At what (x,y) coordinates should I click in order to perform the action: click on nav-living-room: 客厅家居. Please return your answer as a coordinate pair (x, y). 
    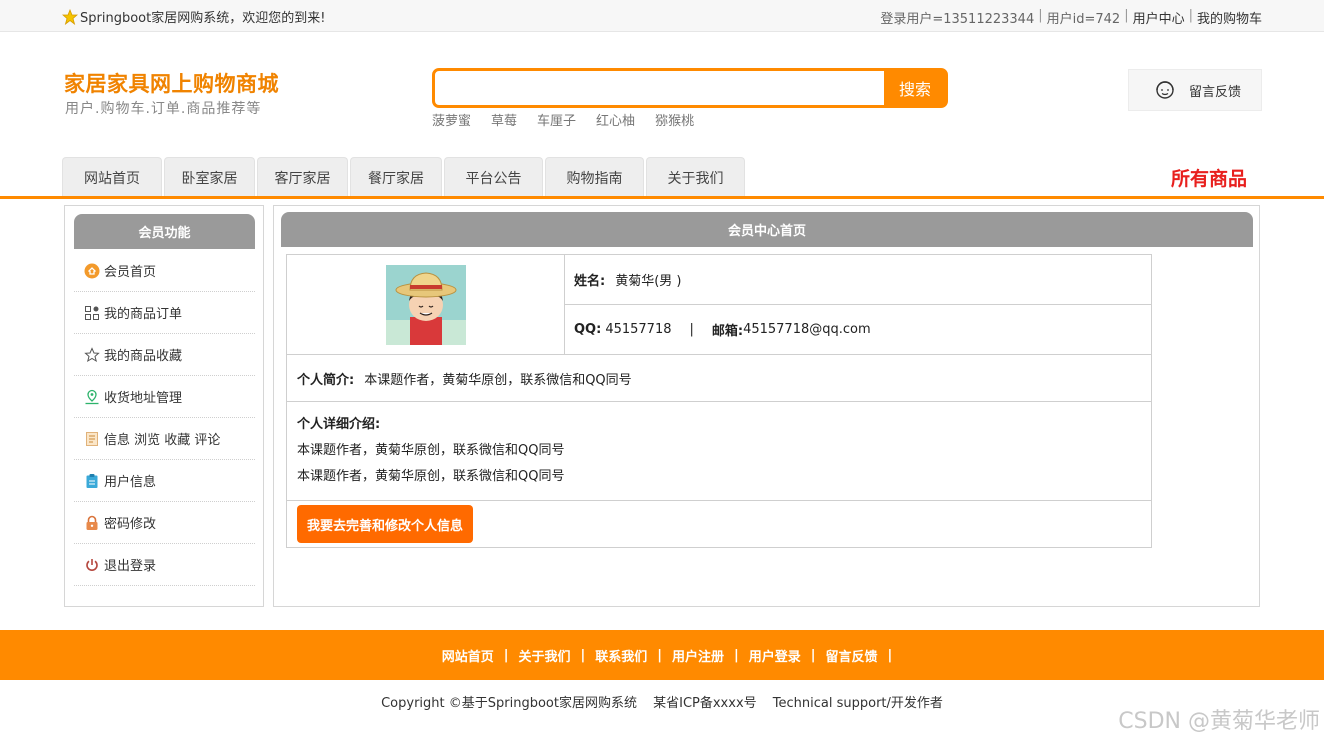
    Looking at the image, I should click on (302, 177).